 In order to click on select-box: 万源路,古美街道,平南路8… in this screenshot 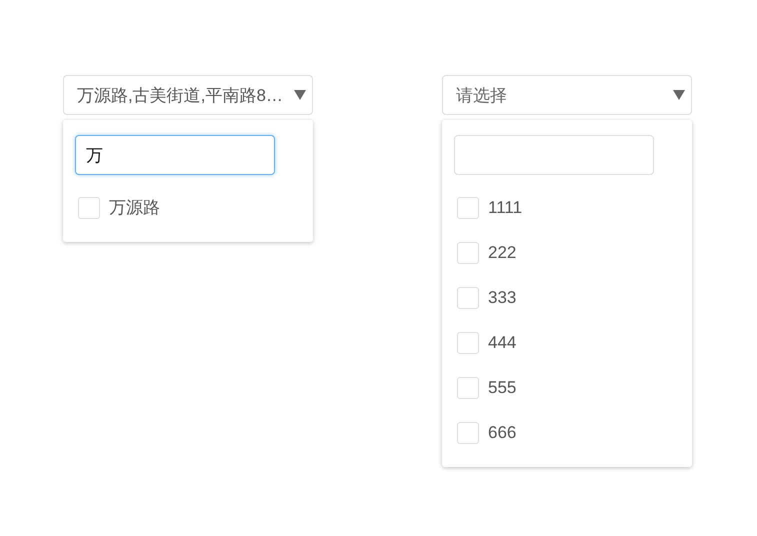, I will do `click(188, 95)`.